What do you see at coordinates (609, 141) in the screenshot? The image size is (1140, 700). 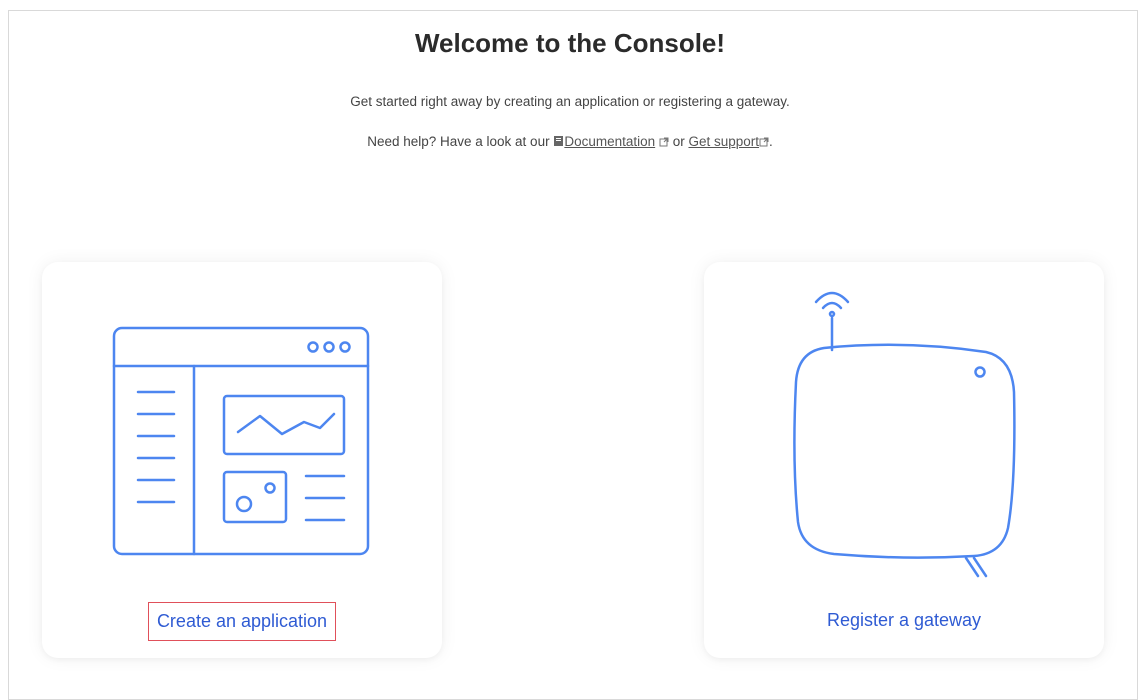 I see `documentation-link: Documentation` at bounding box center [609, 141].